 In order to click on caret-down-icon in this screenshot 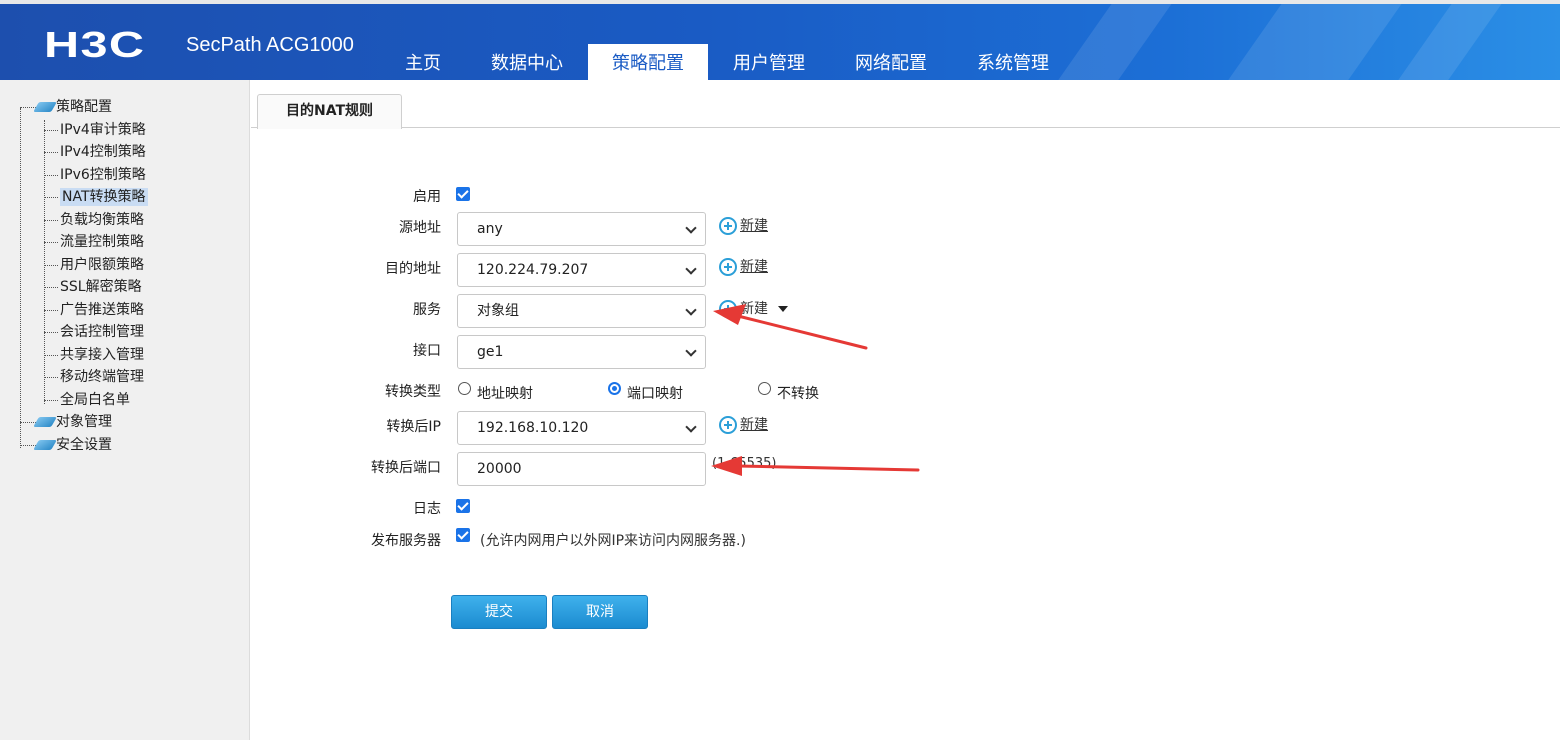, I will do `click(783, 309)`.